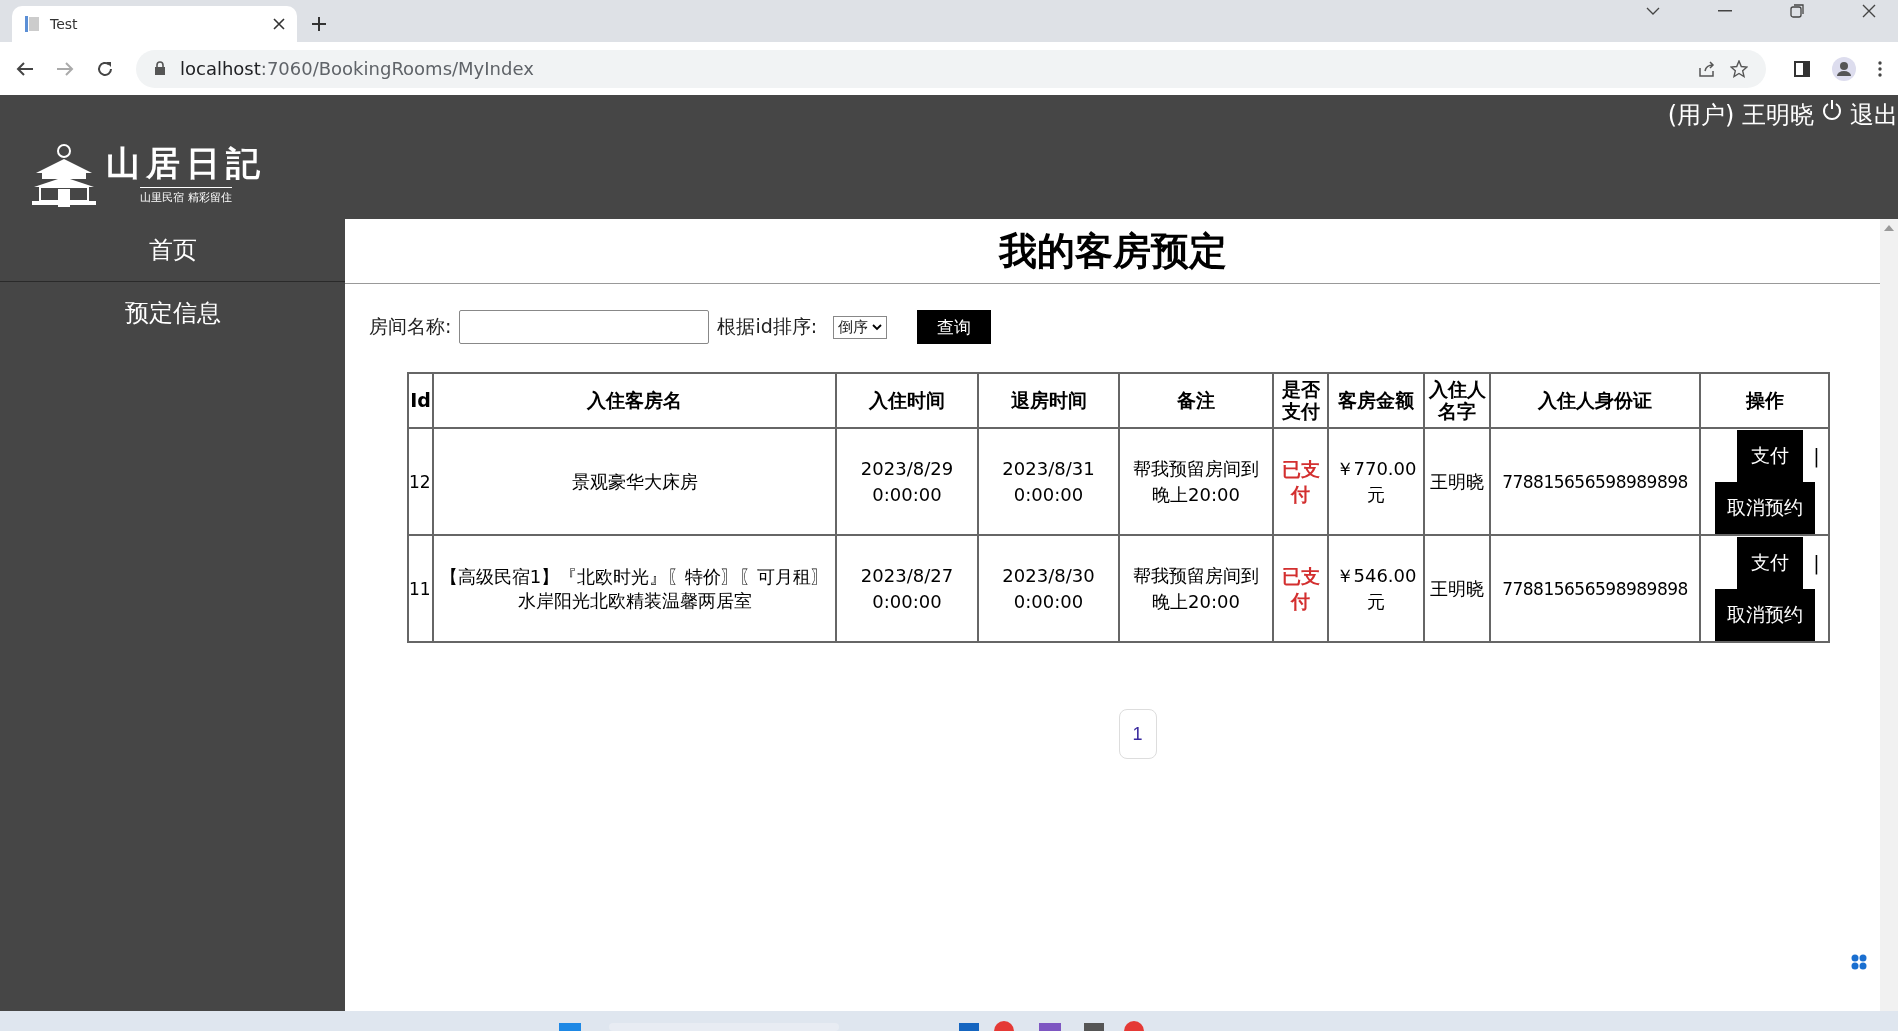 The width and height of the screenshot is (1898, 1031). I want to click on reload-icon, so click(105, 68).